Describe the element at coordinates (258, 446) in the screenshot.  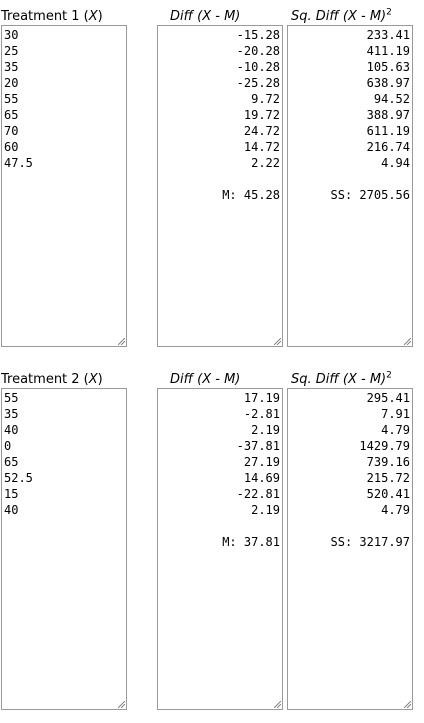
I see `diff-line: -37.81` at that location.